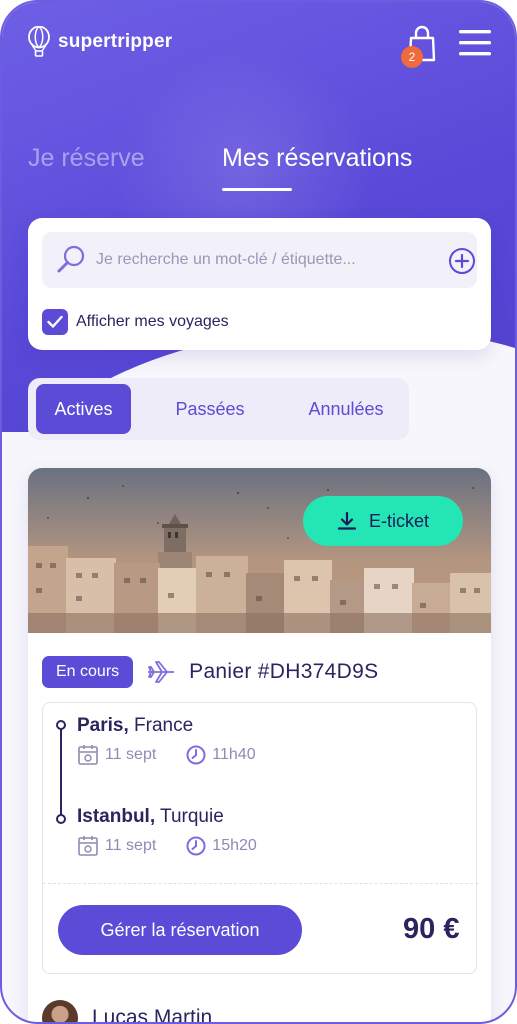 Image resolution: width=517 pixels, height=1024 pixels. I want to click on arrival-location: Istanbul, Turquie, so click(150, 817).